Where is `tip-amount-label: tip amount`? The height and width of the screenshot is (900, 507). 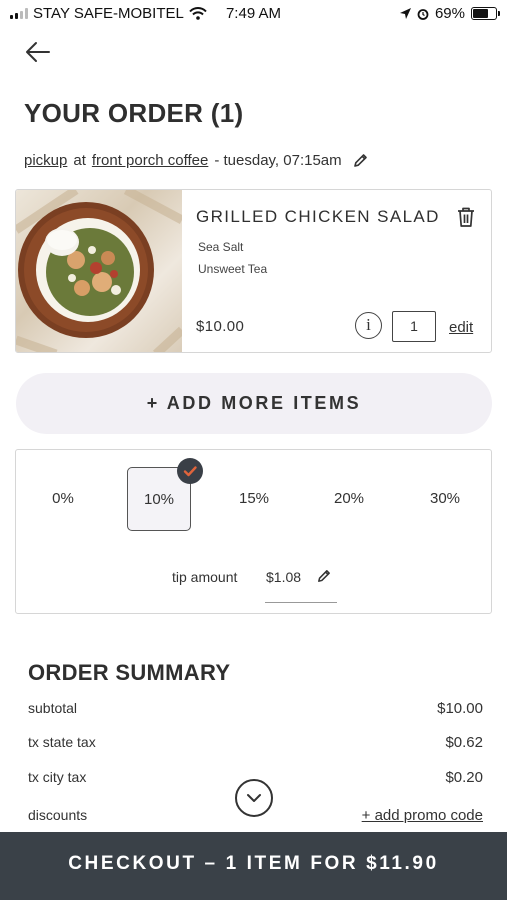 tip-amount-label: tip amount is located at coordinates (205, 577).